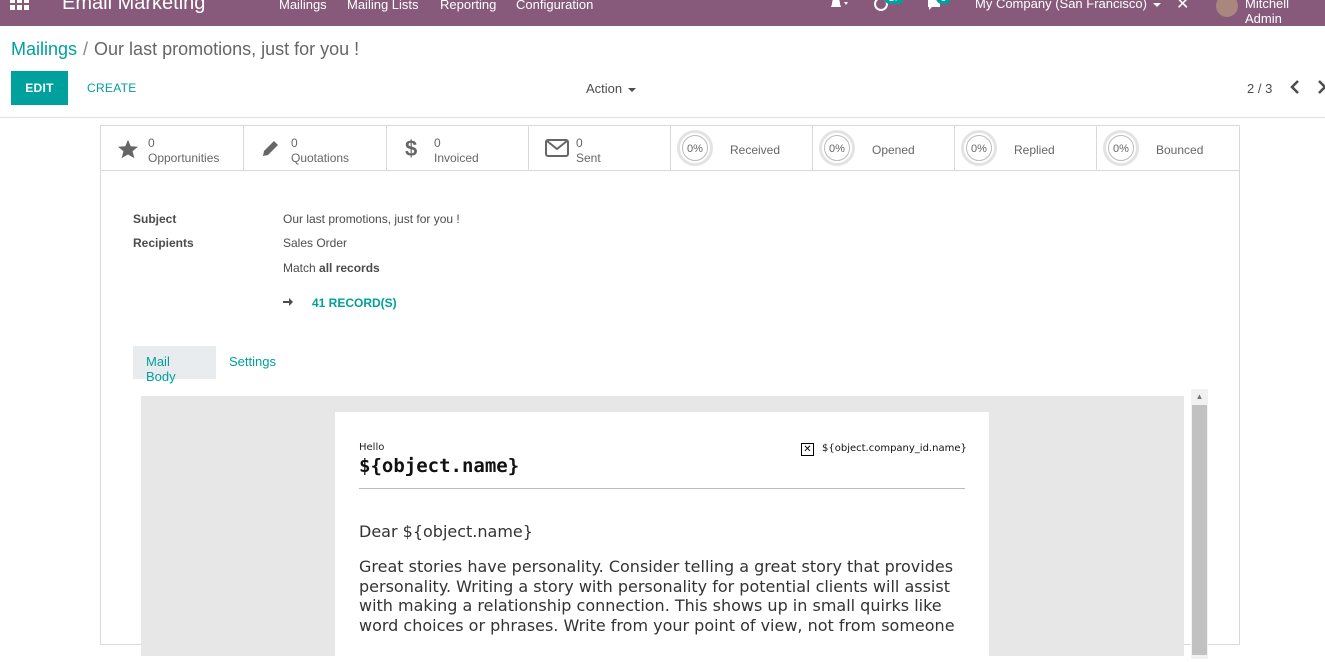 The image size is (1325, 662). I want to click on edit-button: EDIT, so click(39, 88).